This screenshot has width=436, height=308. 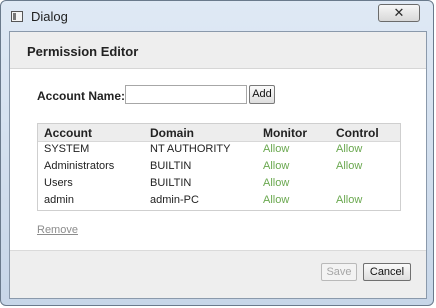 I want to click on title-bar: Dialog ✕, so click(x=217, y=16).